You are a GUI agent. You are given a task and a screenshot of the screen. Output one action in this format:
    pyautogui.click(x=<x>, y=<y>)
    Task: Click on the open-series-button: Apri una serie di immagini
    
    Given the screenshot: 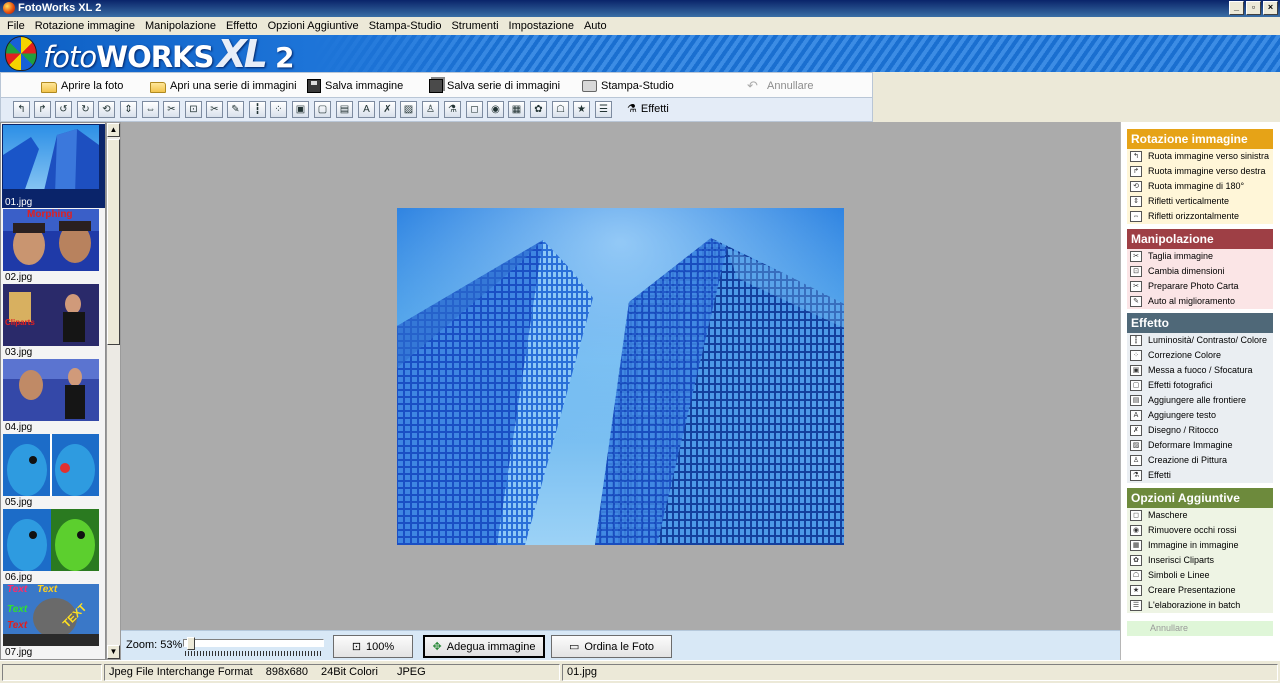 What is the action you would take?
    pyautogui.click(x=223, y=86)
    